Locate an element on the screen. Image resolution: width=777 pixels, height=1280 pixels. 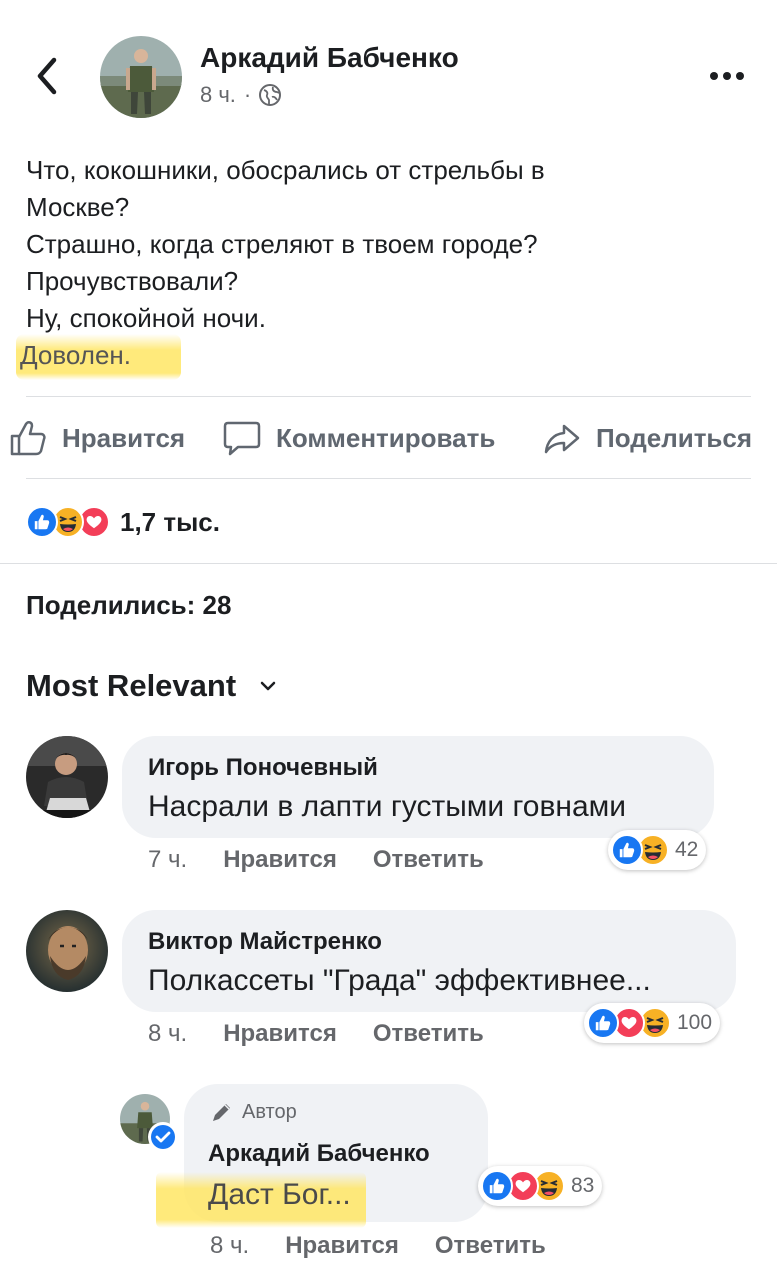
reply-time: 8 ч. is located at coordinates (230, 1245).